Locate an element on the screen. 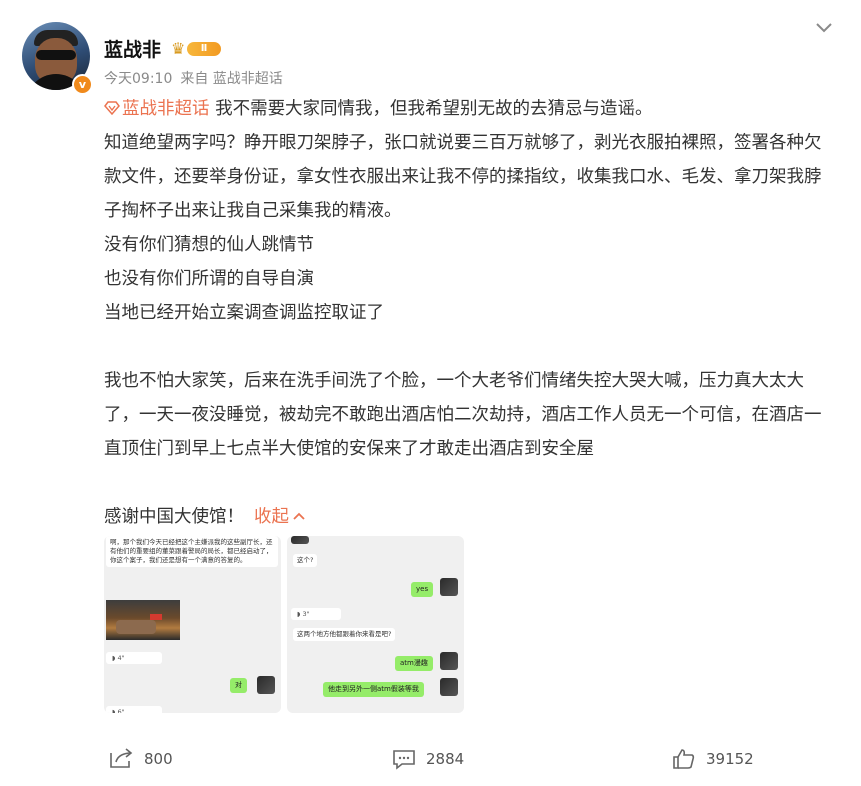 The height and width of the screenshot is (786, 861). post-meta: 今天09:10 来自 蓝战非超话 is located at coordinates (197, 78).